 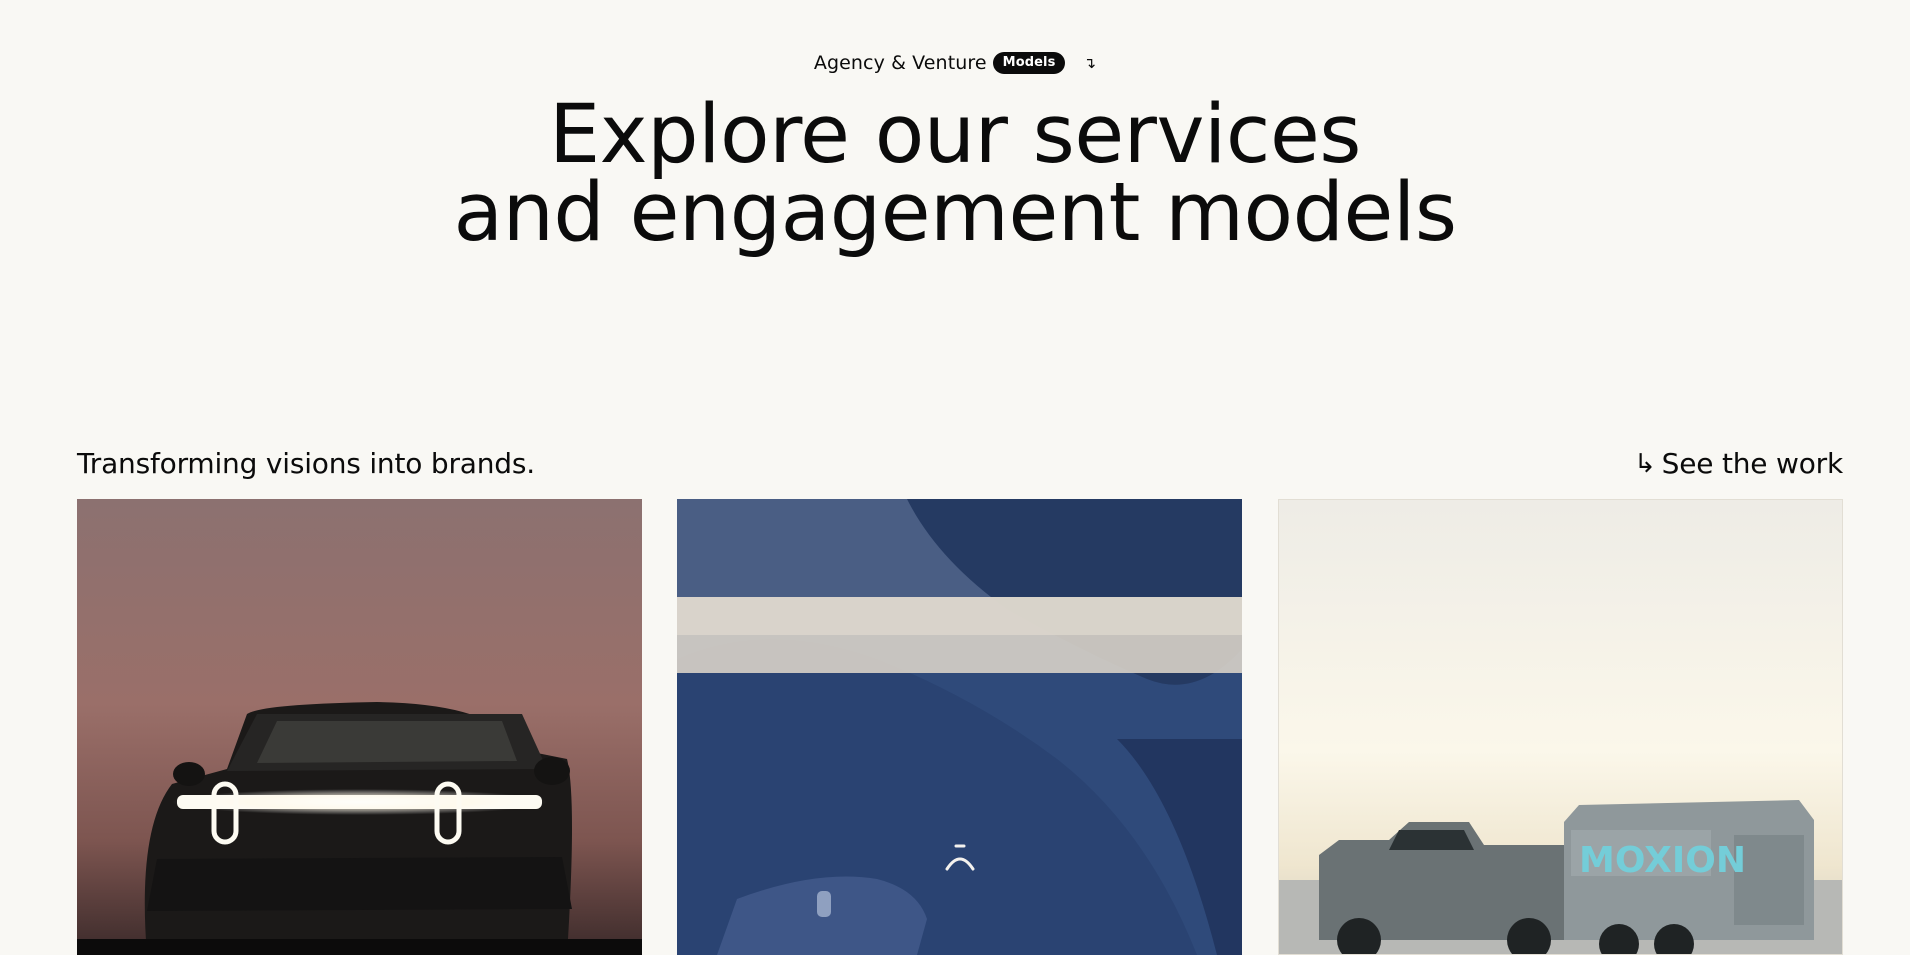 I want to click on eyebrow: Agency & Venture Models ↴, so click(x=955, y=63).